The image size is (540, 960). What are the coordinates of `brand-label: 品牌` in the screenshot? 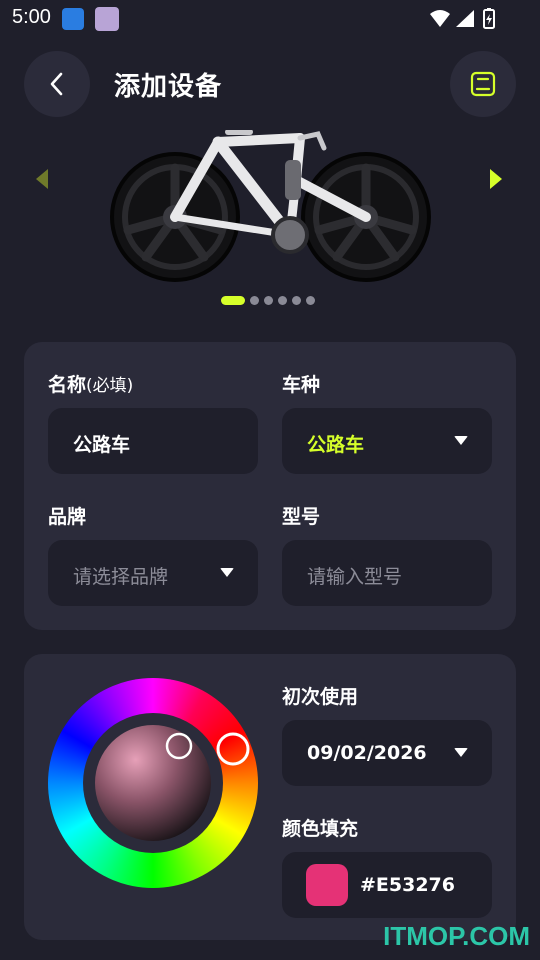 It's located at (67, 517).